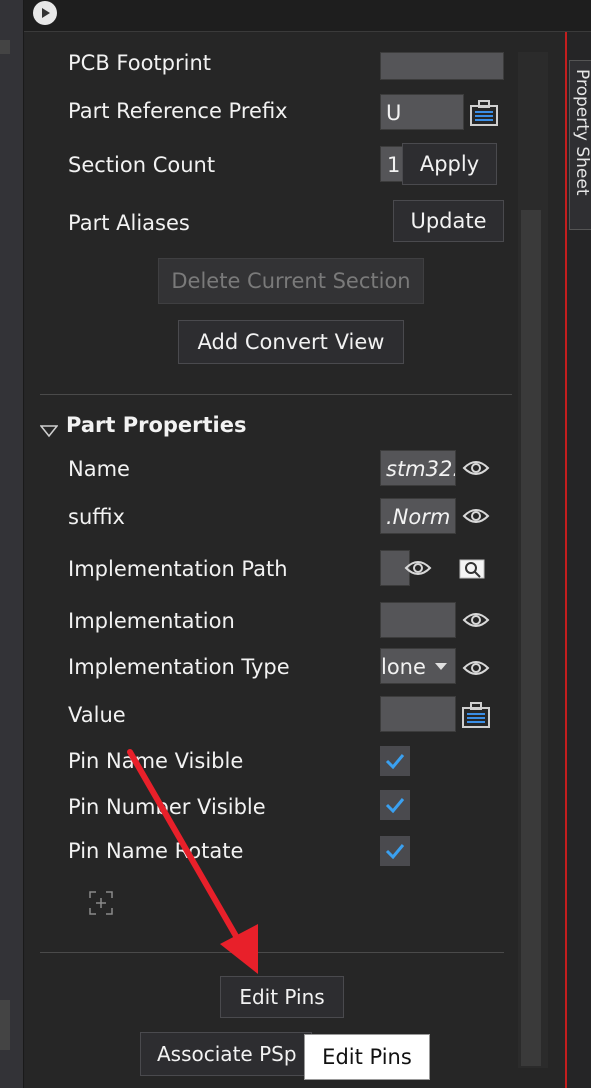 This screenshot has width=591, height=1088. Describe the element at coordinates (156, 425) in the screenshot. I see `part-properties-header: Part Properties` at that location.